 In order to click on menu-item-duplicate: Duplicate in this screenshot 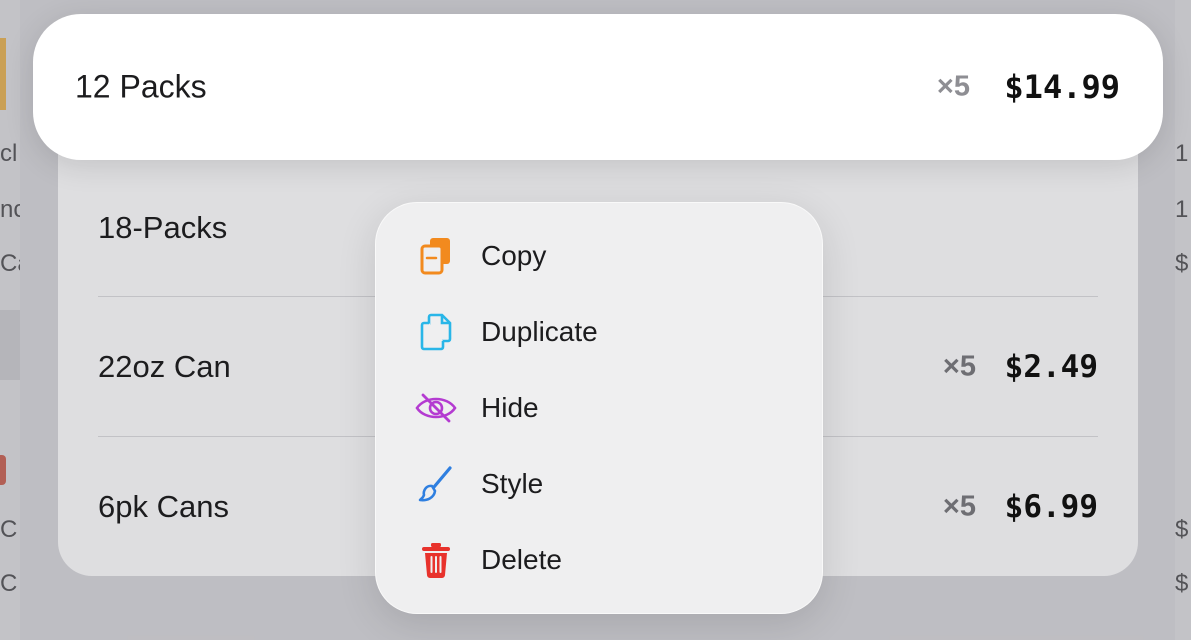, I will do `click(599, 332)`.